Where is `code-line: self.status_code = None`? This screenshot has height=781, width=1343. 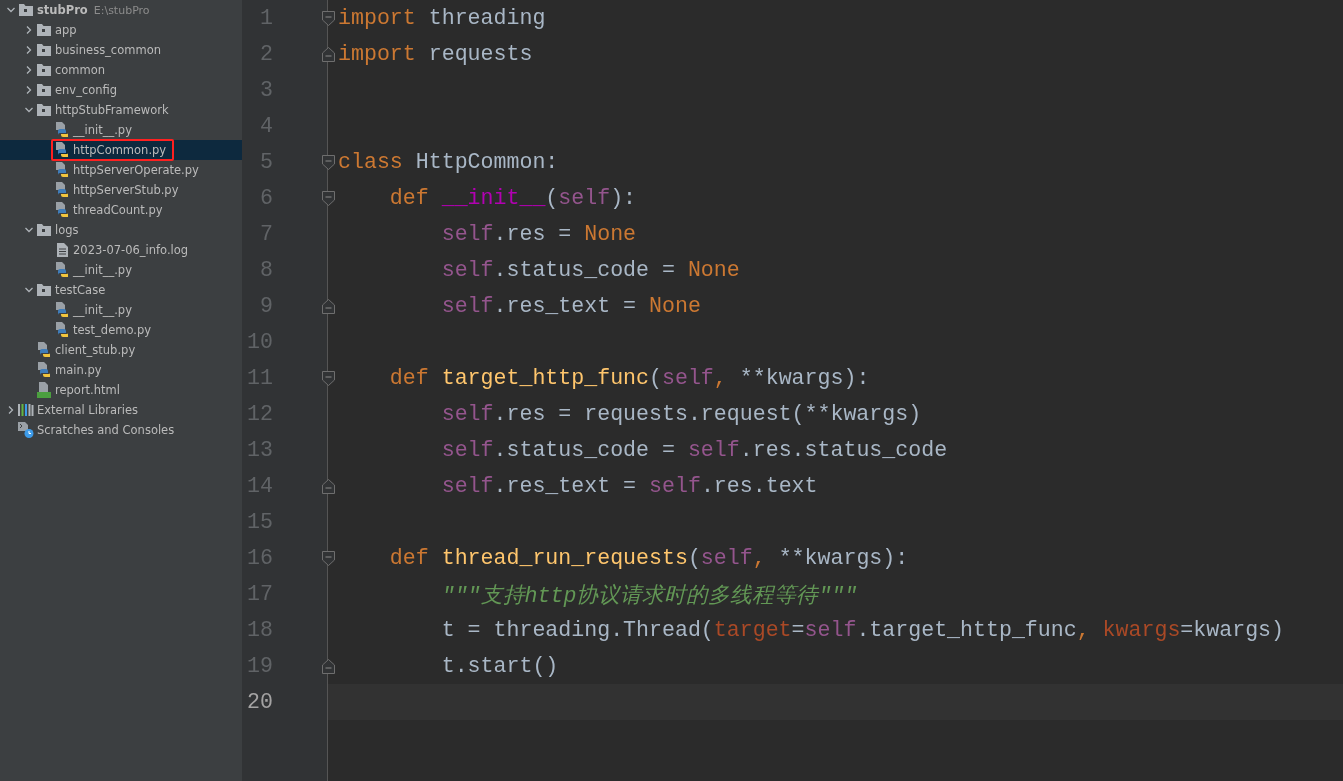
code-line: self.status_code = None is located at coordinates (590, 270).